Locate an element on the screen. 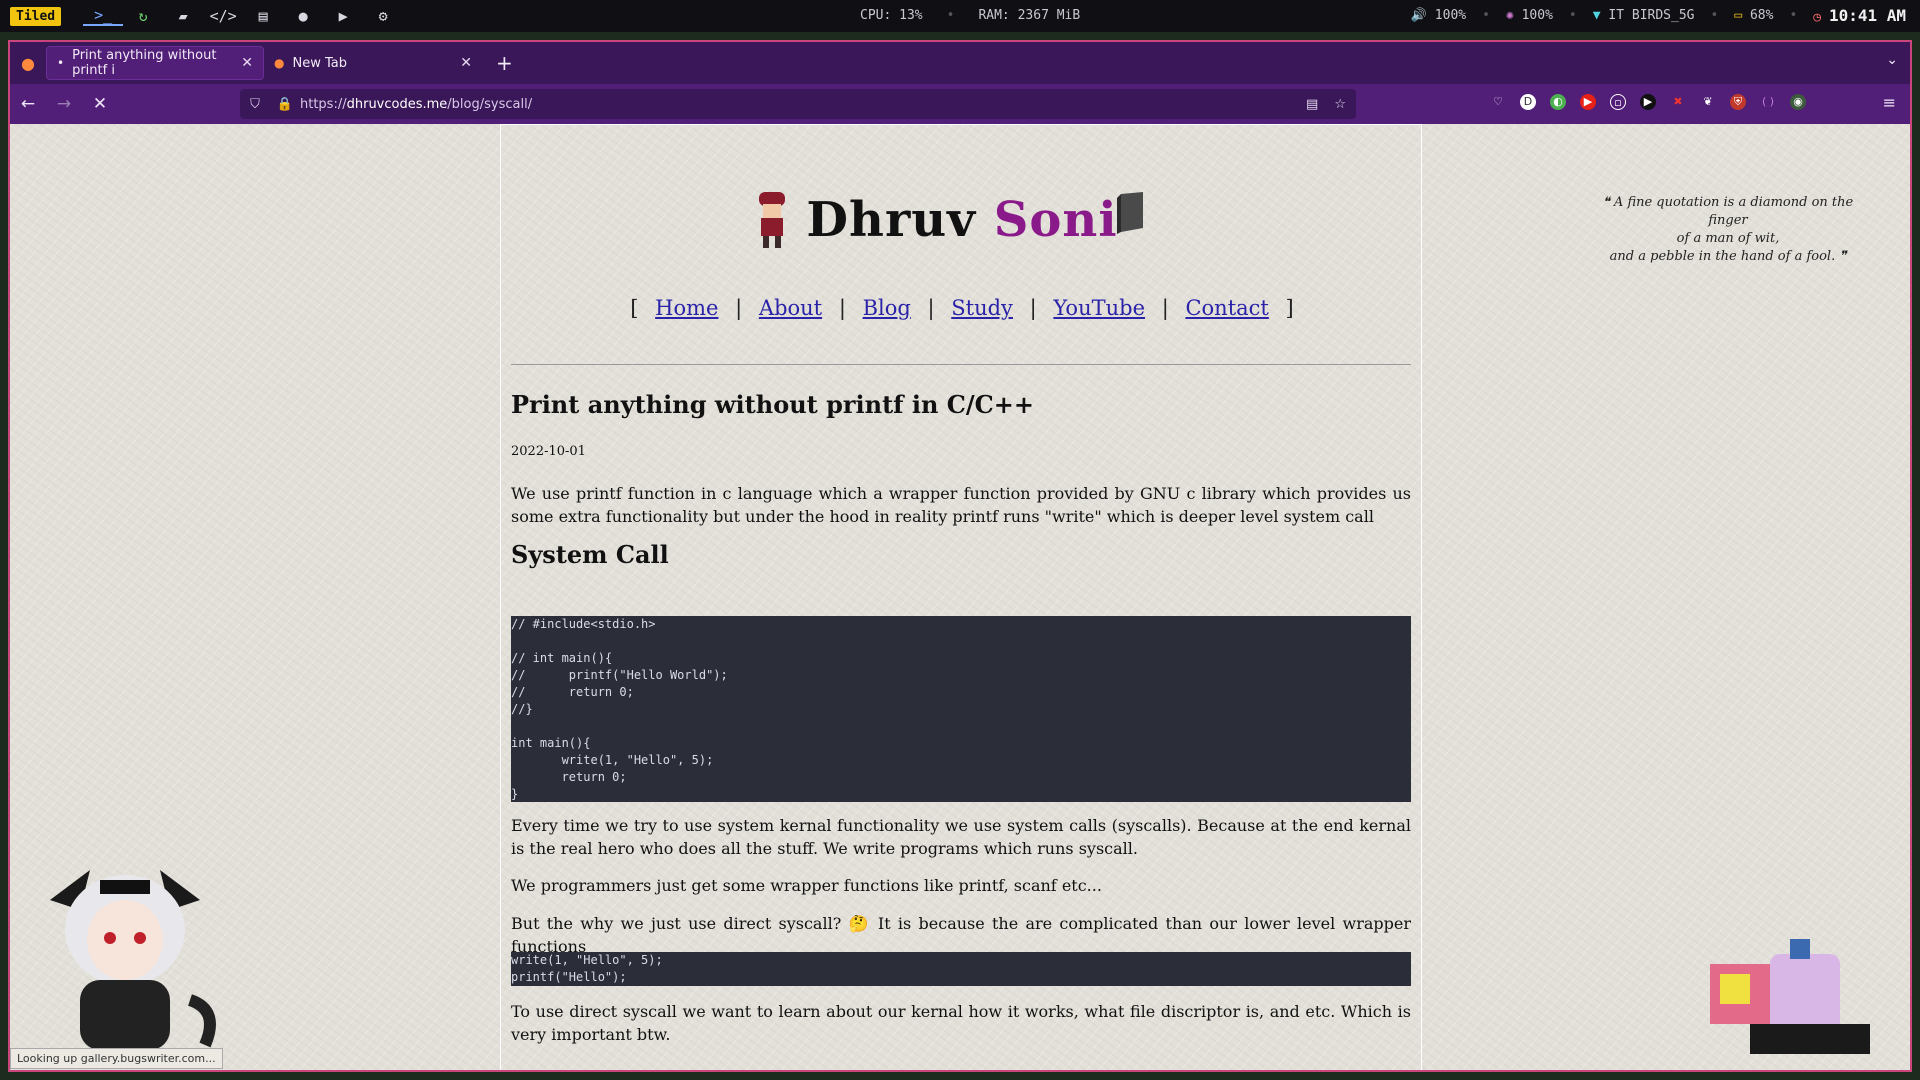 Image resolution: width=1920 pixels, height=1080 pixels. post-title: Print anything without printf in C/C++ is located at coordinates (772, 404).